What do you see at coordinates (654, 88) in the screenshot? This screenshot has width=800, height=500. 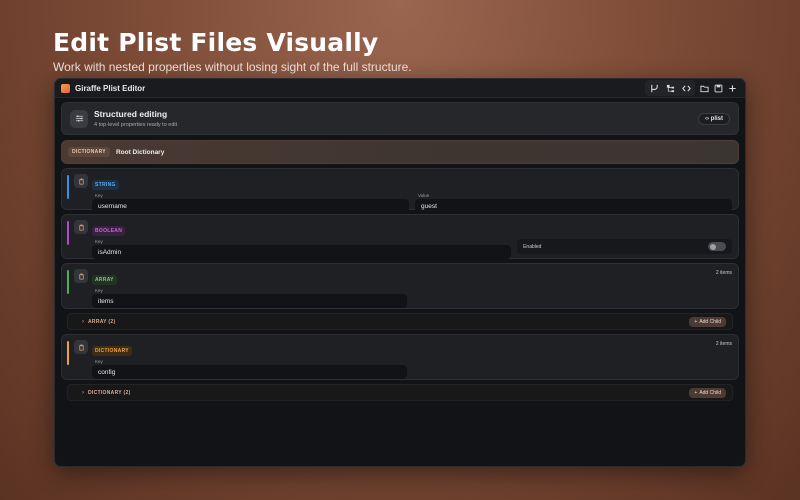 I see `branch-icon` at bounding box center [654, 88].